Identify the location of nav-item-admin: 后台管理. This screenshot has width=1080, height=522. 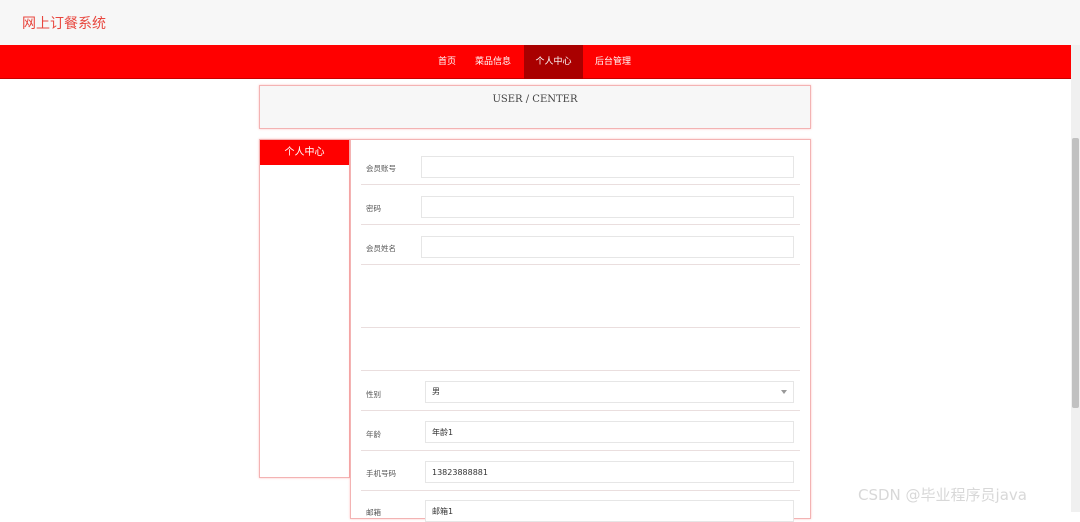
(613, 62).